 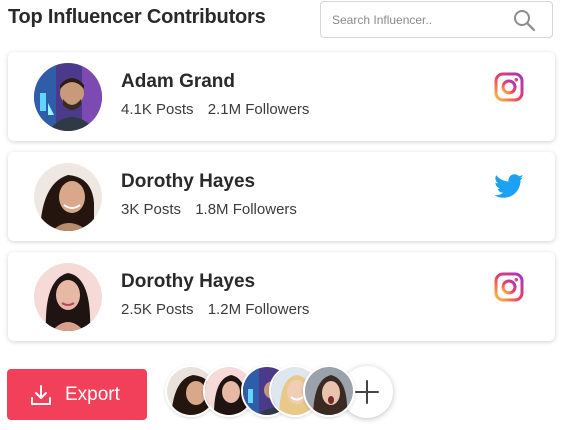 I want to click on influencer-stats: 3K Posts 1.8M Followers, so click(x=209, y=209).